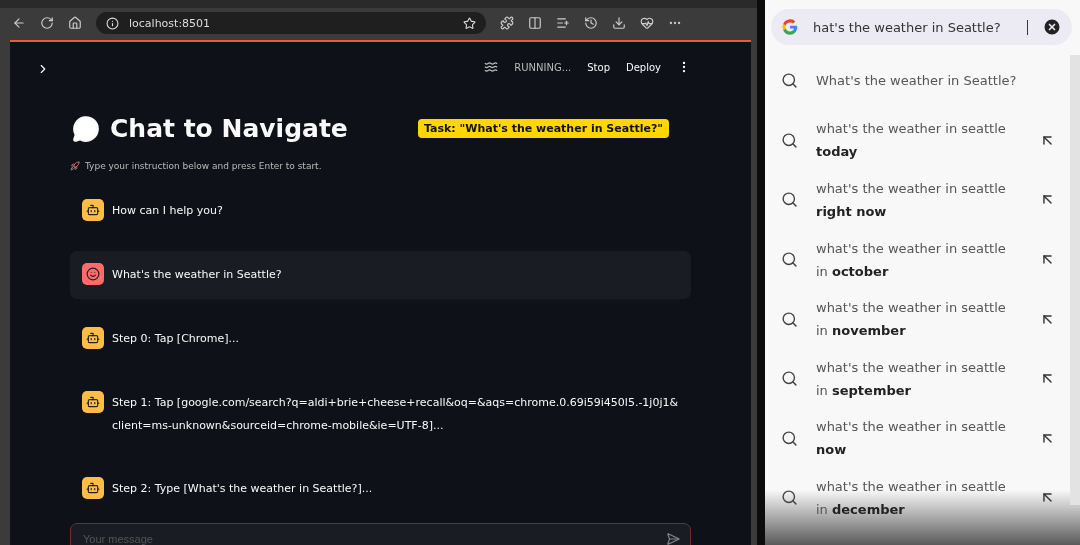  What do you see at coordinates (1052, 27) in the screenshot?
I see `clear-icon` at bounding box center [1052, 27].